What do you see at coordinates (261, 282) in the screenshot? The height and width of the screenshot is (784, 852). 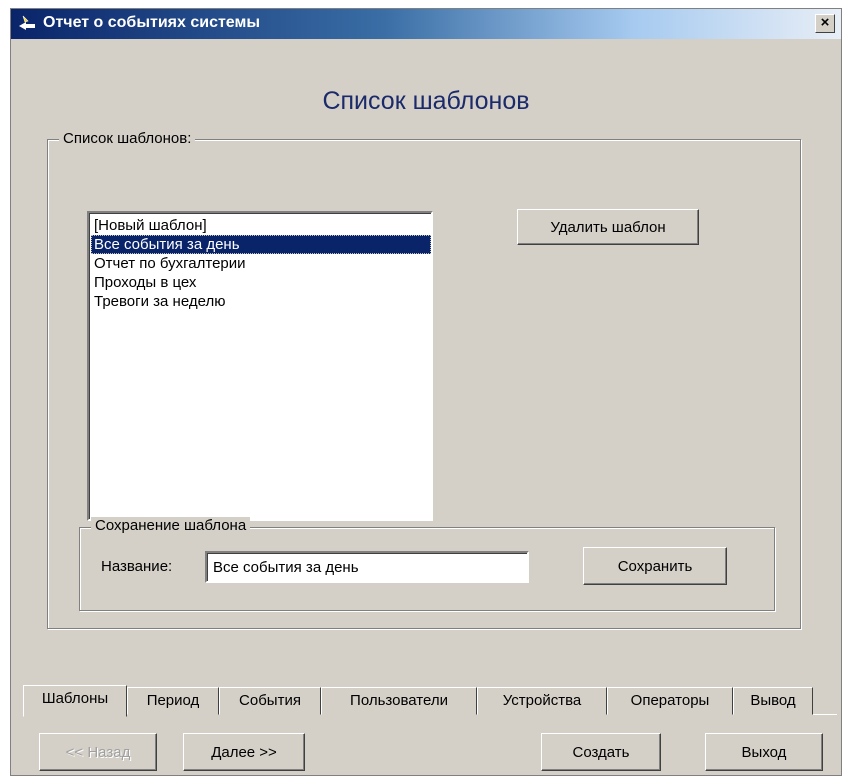 I see `template-list-item: Проходы в цех` at bounding box center [261, 282].